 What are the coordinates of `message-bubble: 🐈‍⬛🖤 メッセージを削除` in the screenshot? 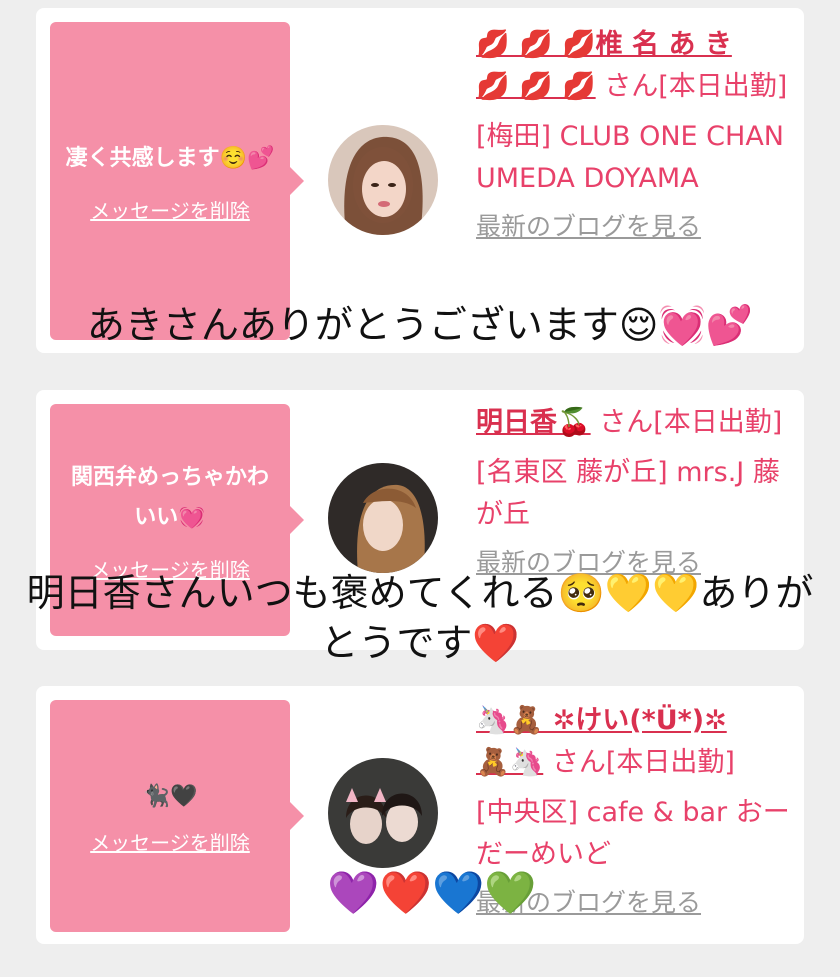 It's located at (177, 816).